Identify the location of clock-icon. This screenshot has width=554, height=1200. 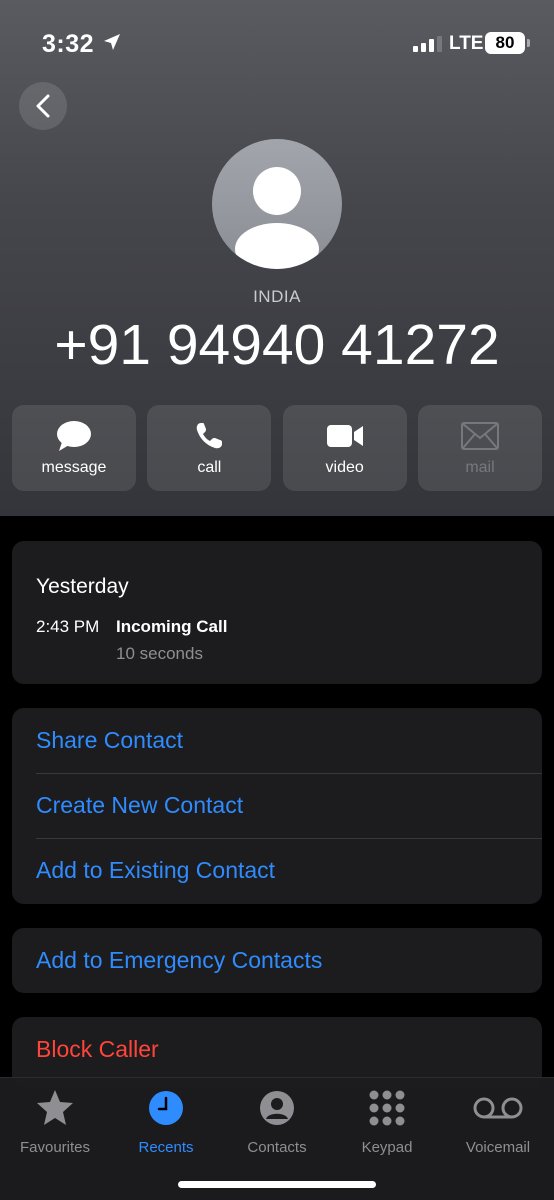
(166, 1108).